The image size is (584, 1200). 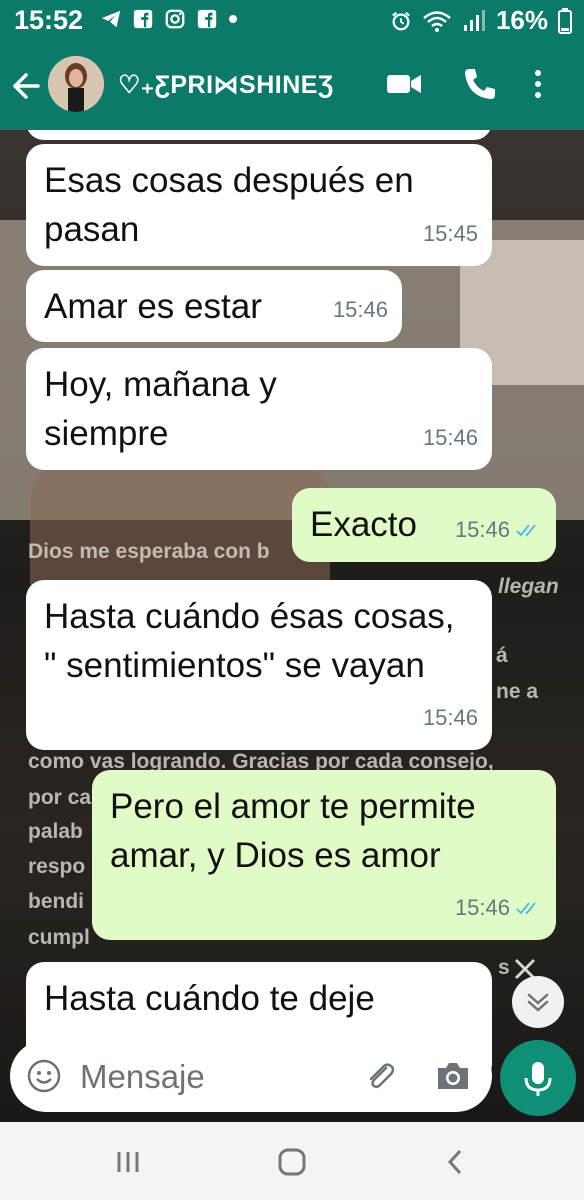 What do you see at coordinates (57, 866) in the screenshot?
I see `background-text: respo` at bounding box center [57, 866].